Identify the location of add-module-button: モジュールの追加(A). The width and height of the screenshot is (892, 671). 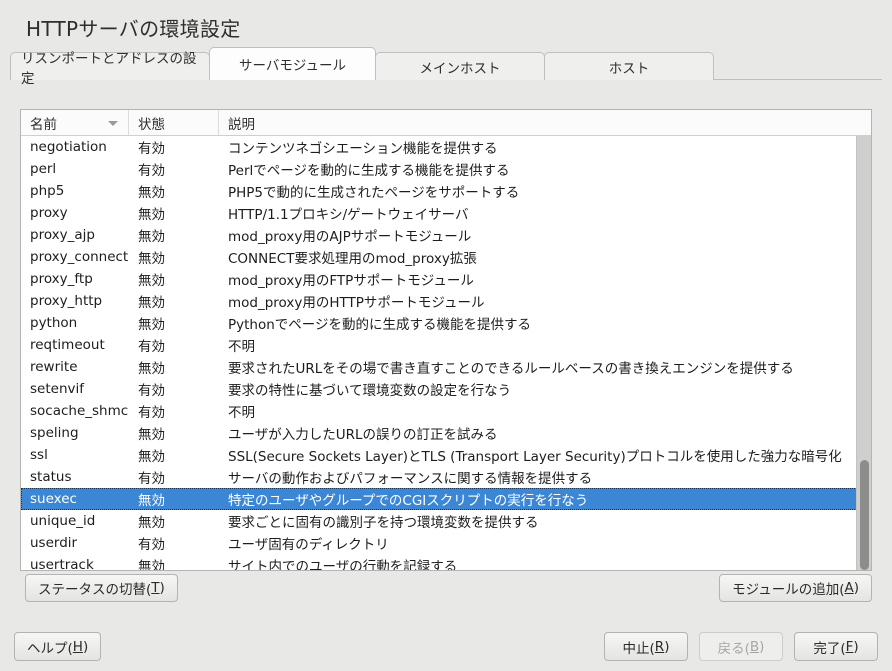
(795, 588).